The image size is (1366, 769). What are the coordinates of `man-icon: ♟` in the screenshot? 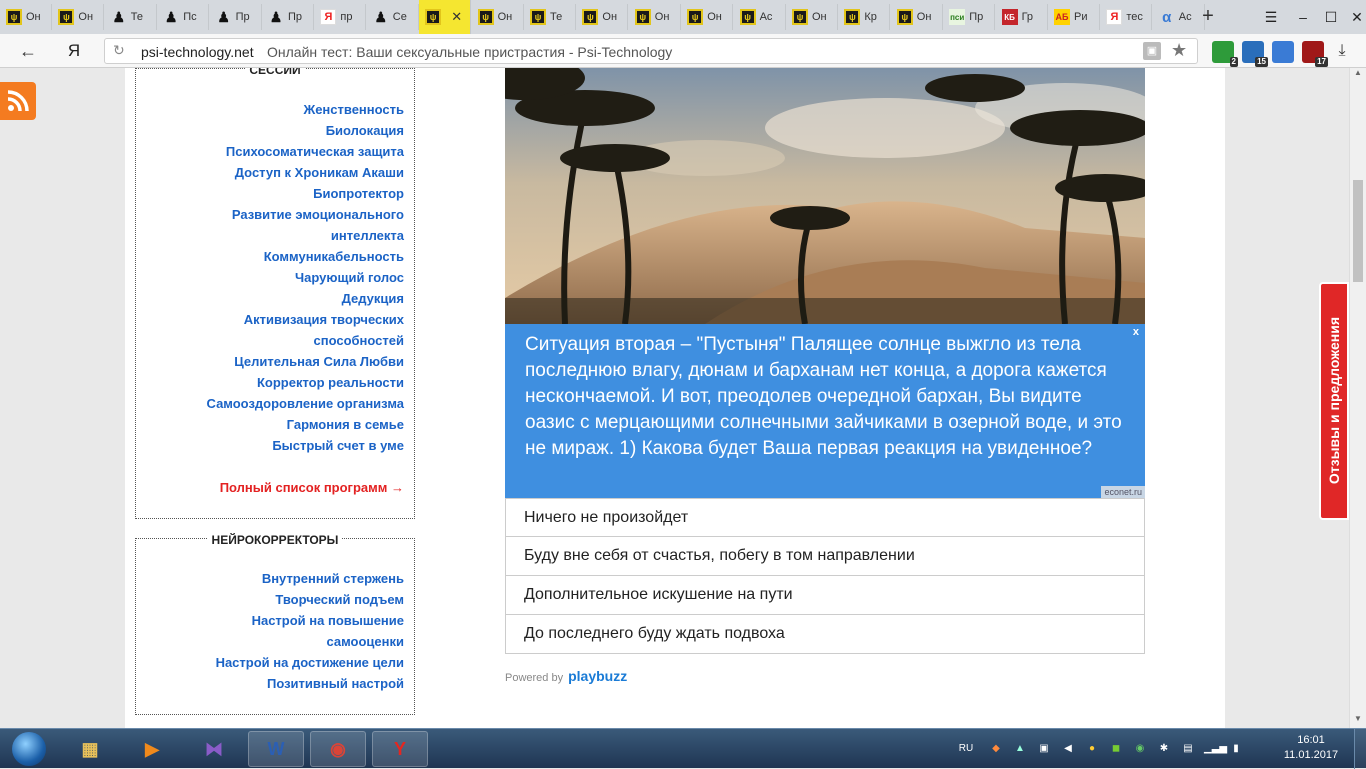 It's located at (171, 16).